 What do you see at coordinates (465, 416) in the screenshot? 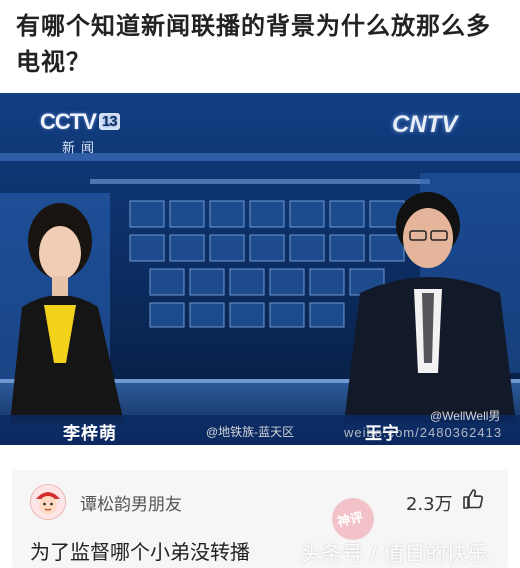
I see `photo-watermark-right-top: @WellWell男` at bounding box center [465, 416].